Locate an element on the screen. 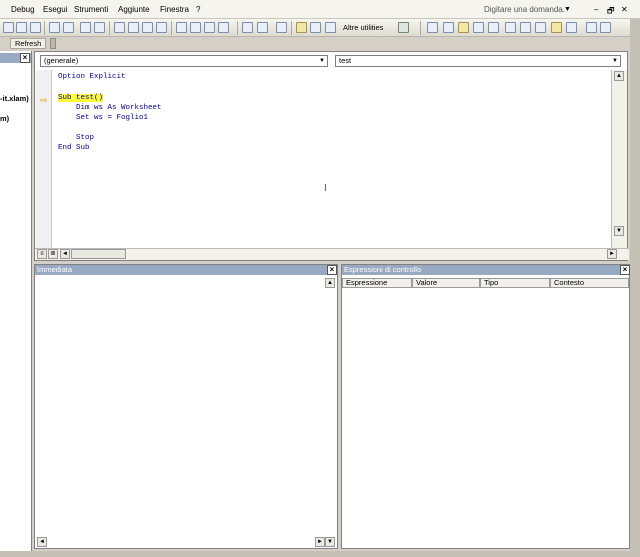 This screenshot has width=640, height=557. code-line: Set ws = Foglio1 is located at coordinates (103, 118).